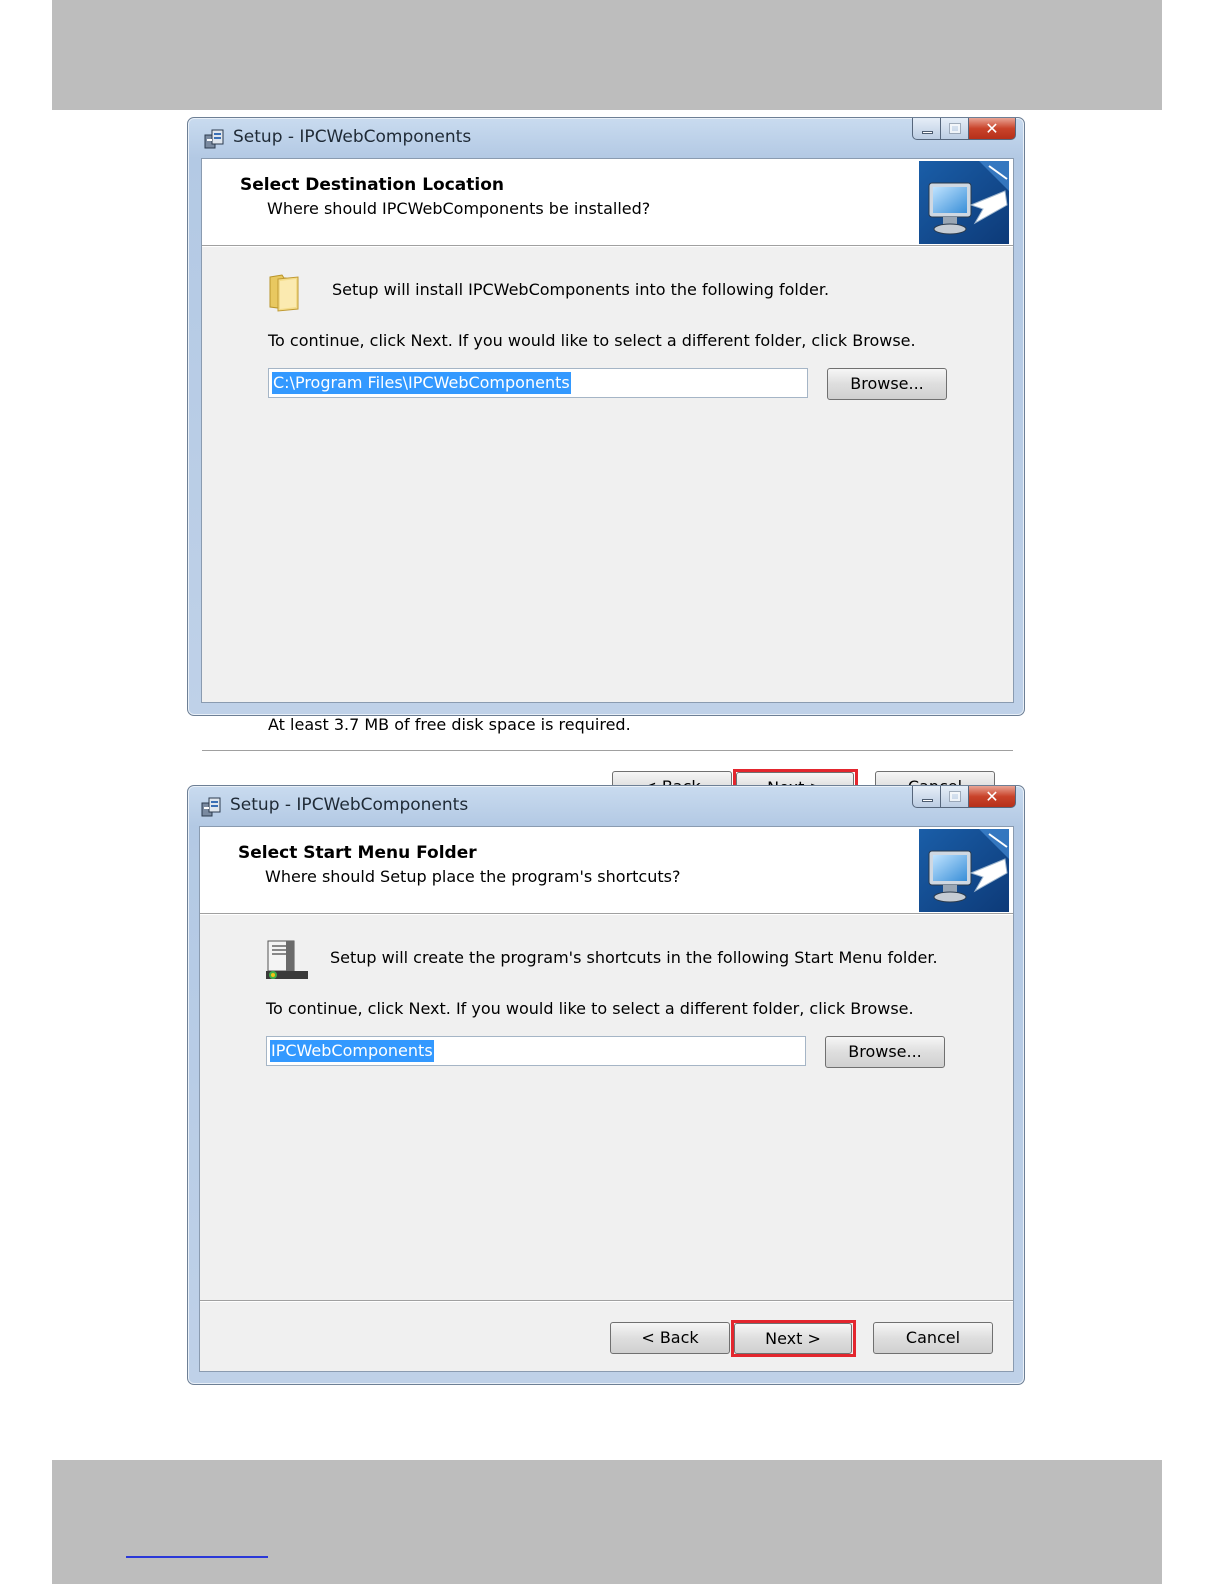 This screenshot has width=1224, height=1584. What do you see at coordinates (536, 1051) in the screenshot?
I see `start-menu-folder-input: IPCWebComponents` at bounding box center [536, 1051].